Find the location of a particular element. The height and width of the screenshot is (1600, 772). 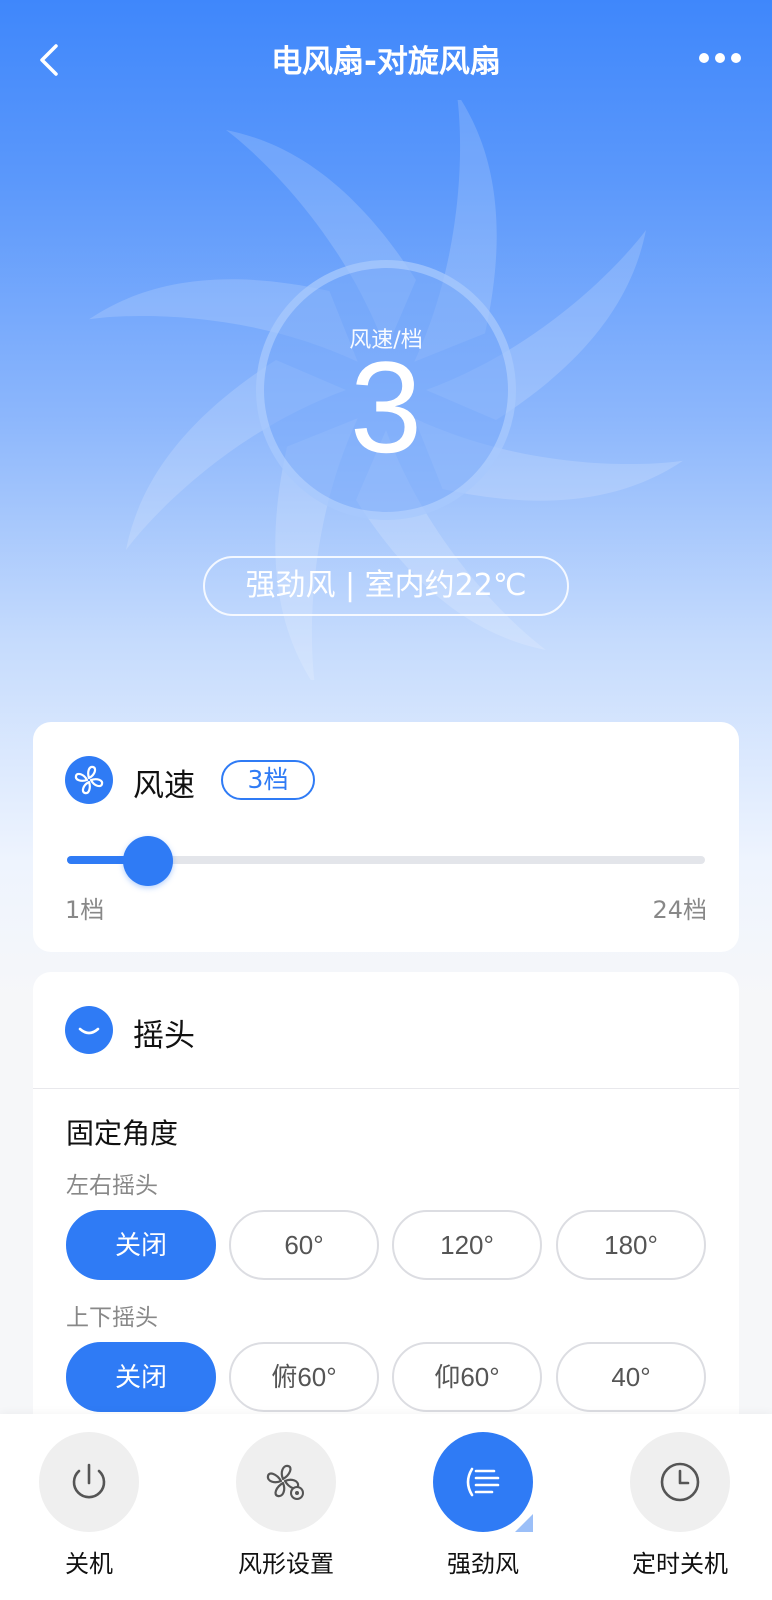

more-button is located at coordinates (720, 58).